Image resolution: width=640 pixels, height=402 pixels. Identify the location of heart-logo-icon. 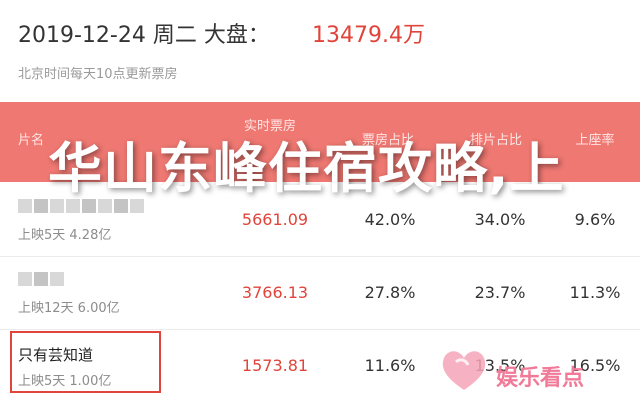
(464, 370).